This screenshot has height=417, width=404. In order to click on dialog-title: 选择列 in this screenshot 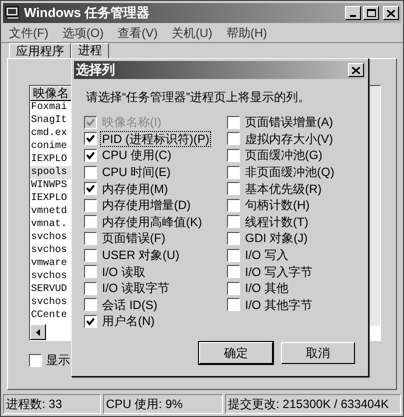, I will do `click(96, 70)`.